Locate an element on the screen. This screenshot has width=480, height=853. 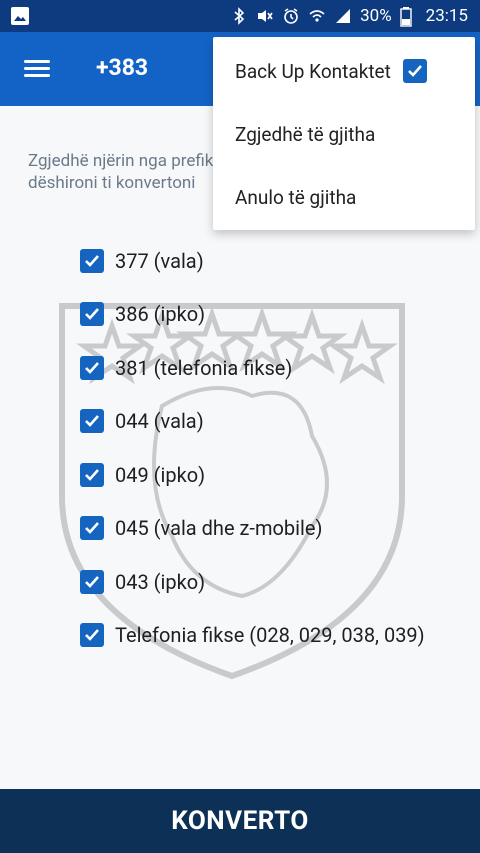
konverto-button-label: KONVERTO is located at coordinates (240, 821).